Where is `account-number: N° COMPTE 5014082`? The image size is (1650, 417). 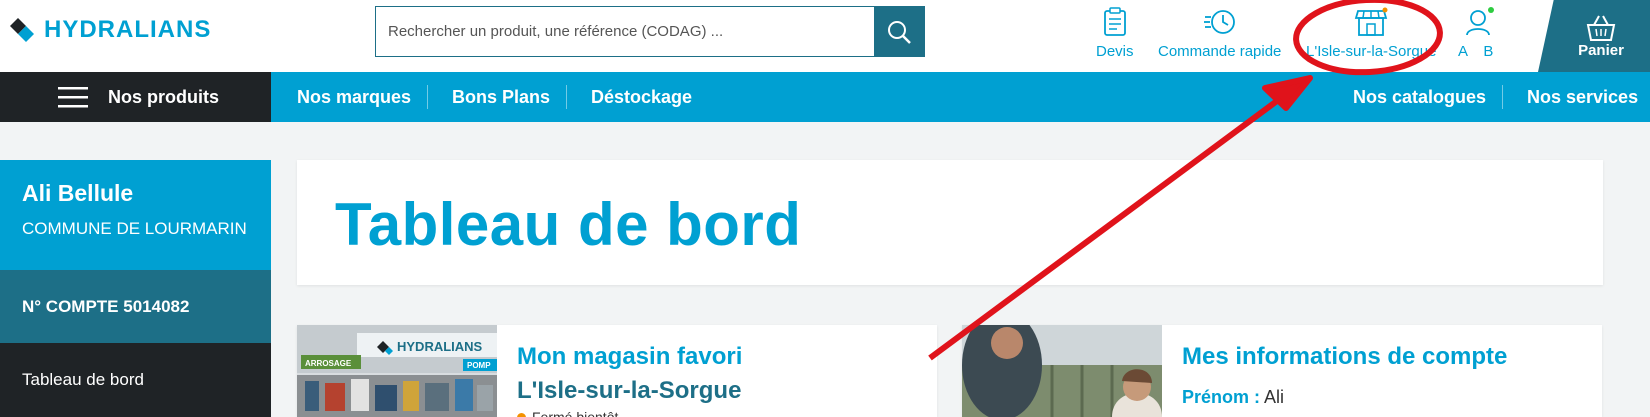 account-number: N° COMPTE 5014082 is located at coordinates (135, 306).